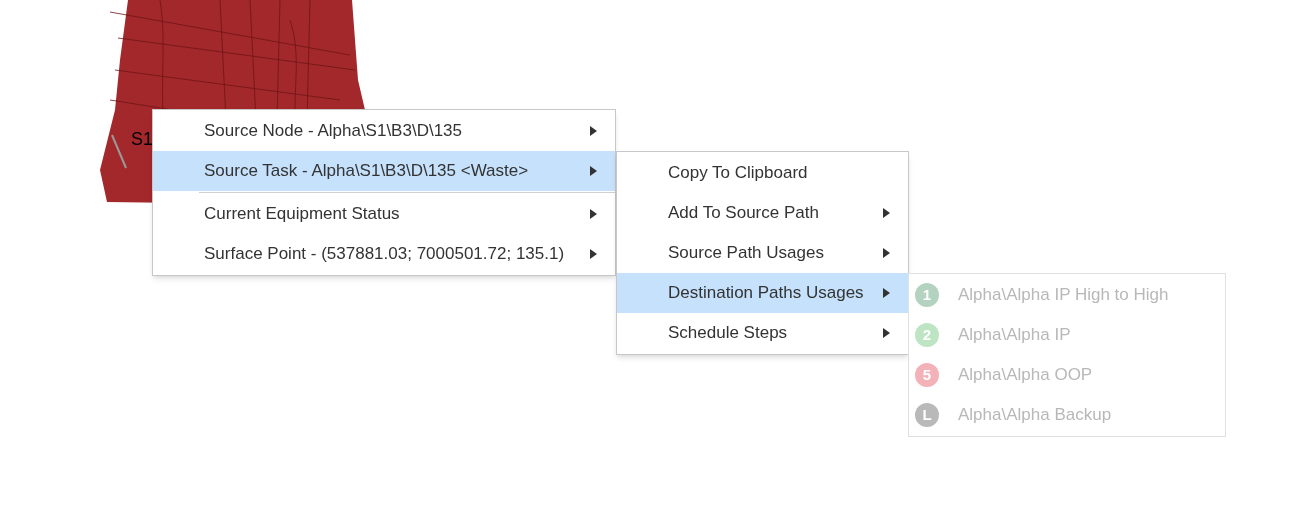  Describe the element at coordinates (762, 213) in the screenshot. I see `menu-item: Add To Source Path` at that location.